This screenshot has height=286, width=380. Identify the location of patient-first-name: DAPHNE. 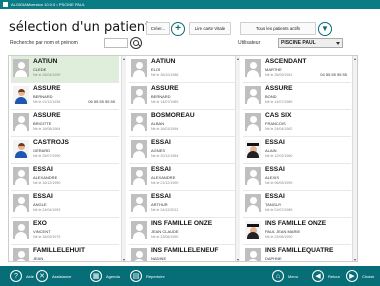
(273, 258).